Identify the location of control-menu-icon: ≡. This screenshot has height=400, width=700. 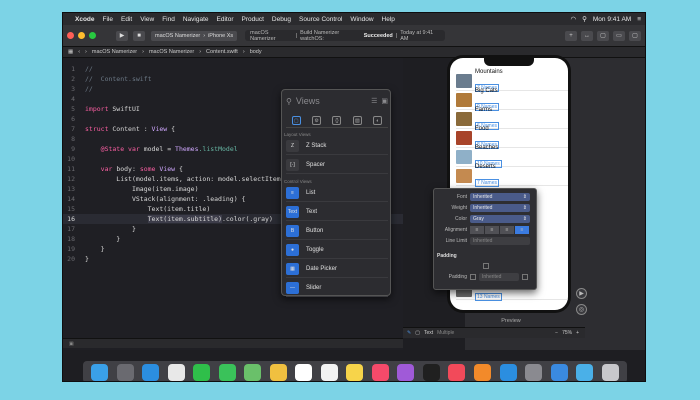
(639, 19).